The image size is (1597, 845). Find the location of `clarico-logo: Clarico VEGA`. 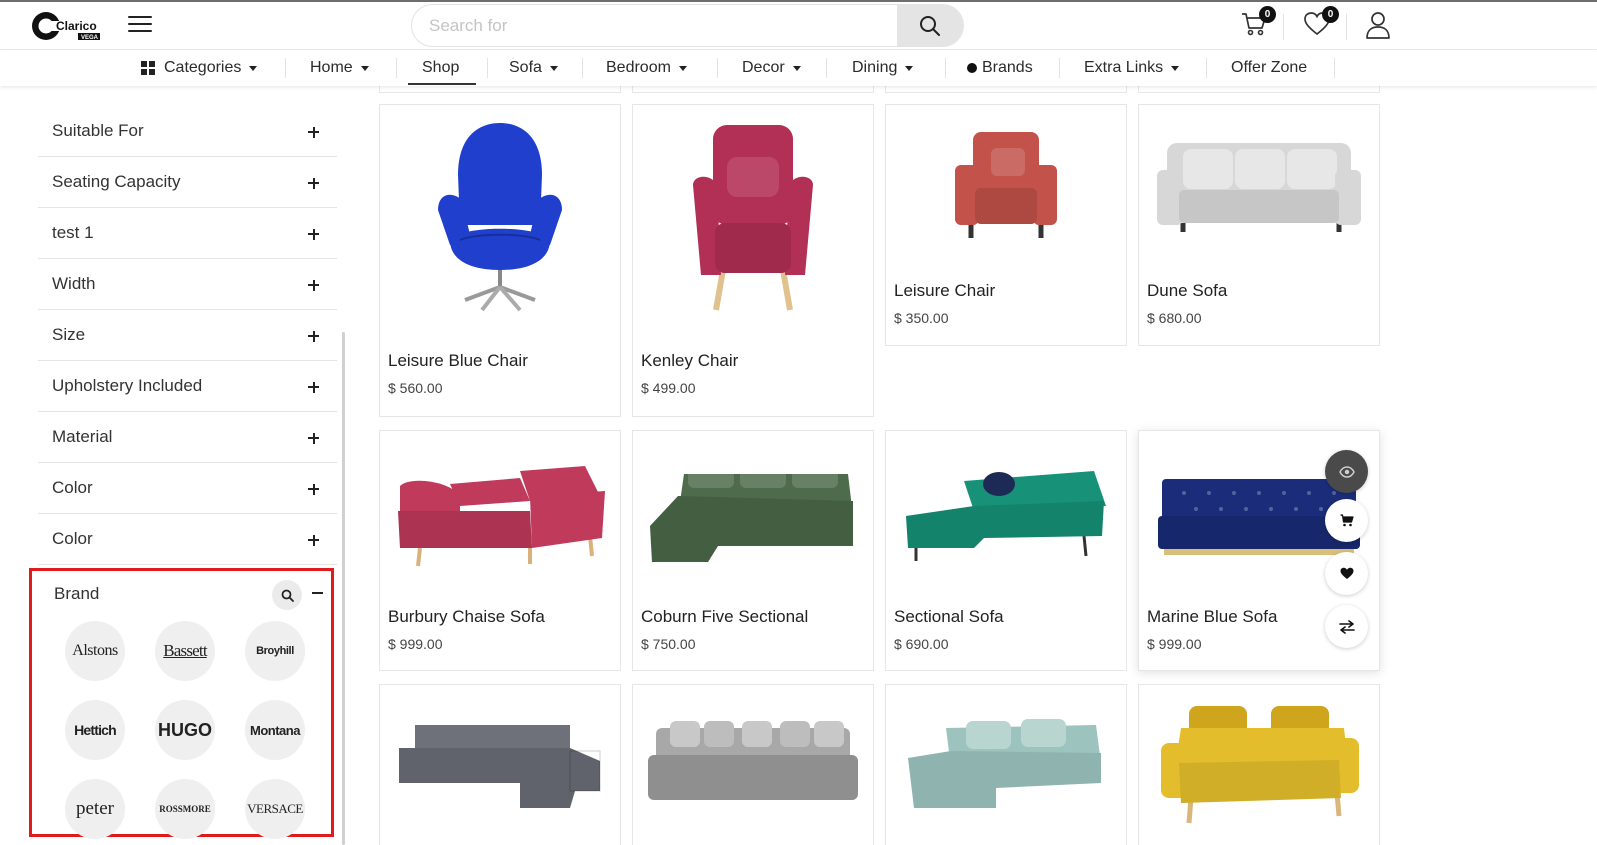

clarico-logo: Clarico VEGA is located at coordinates (67, 26).